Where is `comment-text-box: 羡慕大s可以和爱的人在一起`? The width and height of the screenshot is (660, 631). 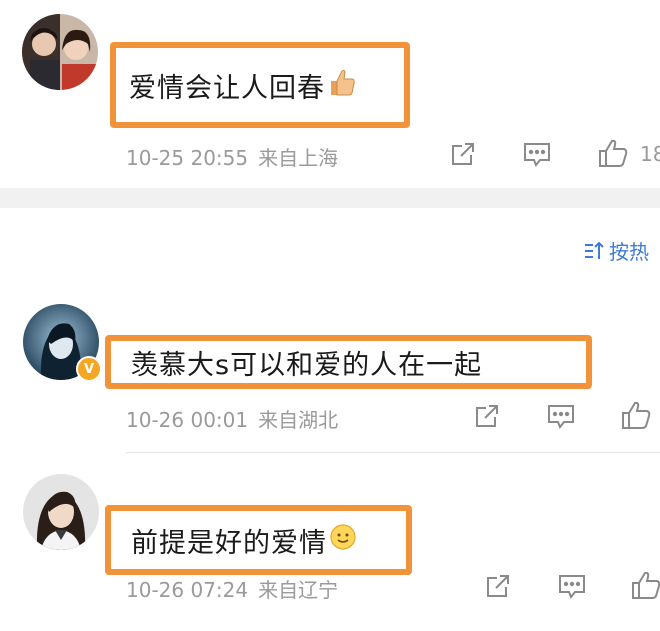 comment-text-box: 羡慕大s可以和爱的人在一起 is located at coordinates (348, 362).